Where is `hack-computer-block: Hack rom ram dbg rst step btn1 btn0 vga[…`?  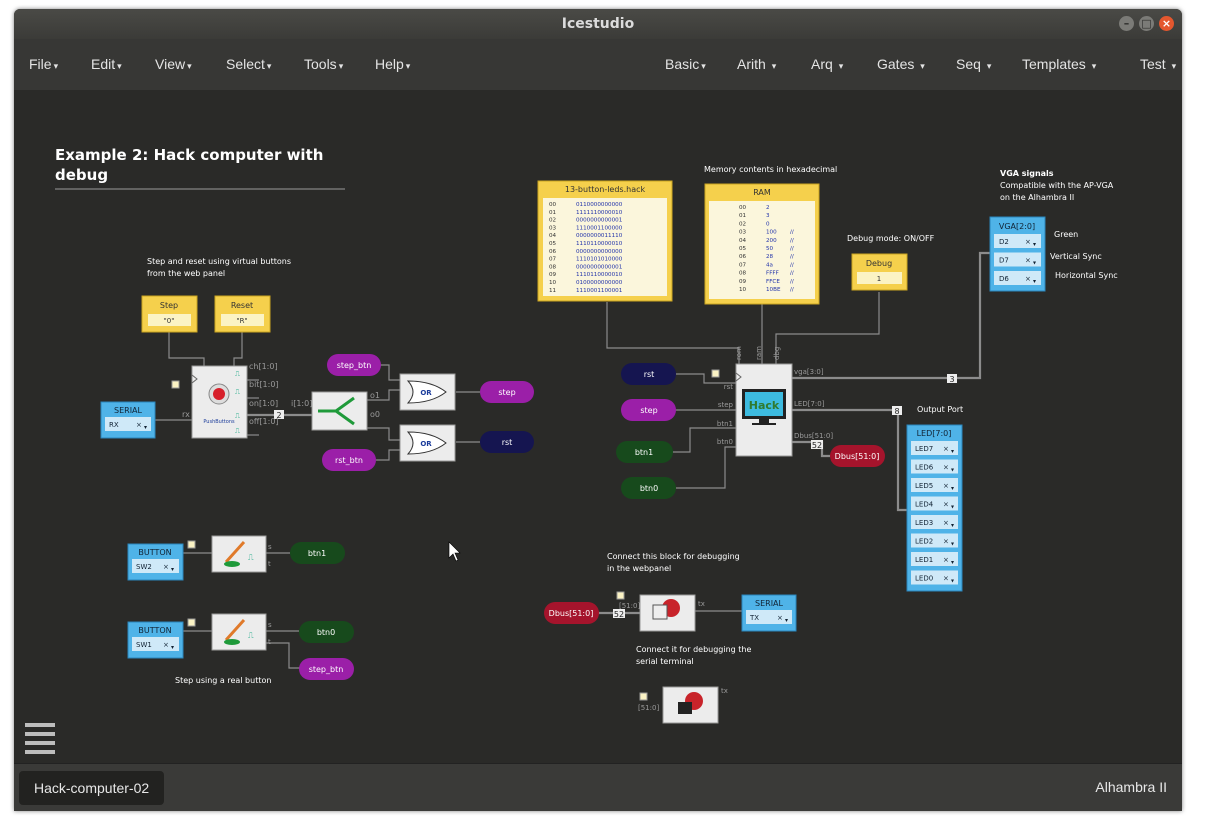
hack-computer-block: Hack rom ram dbg rst step btn1 btn0 vga[… is located at coordinates (772, 401).